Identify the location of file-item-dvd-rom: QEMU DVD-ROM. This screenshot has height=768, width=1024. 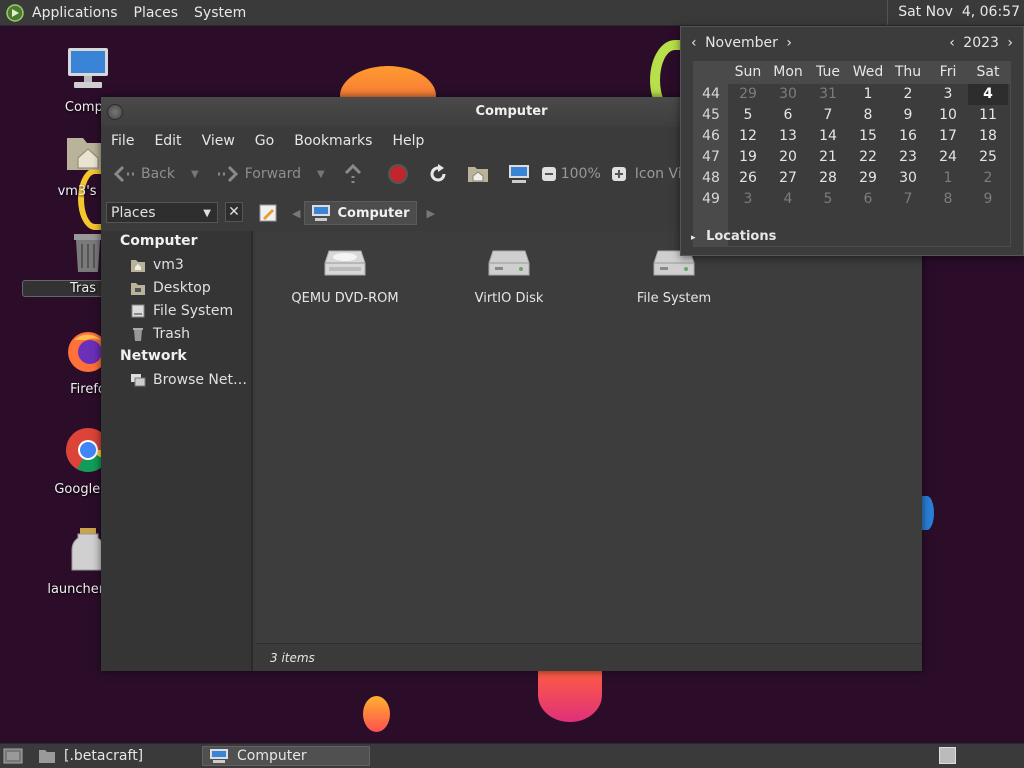
(345, 276).